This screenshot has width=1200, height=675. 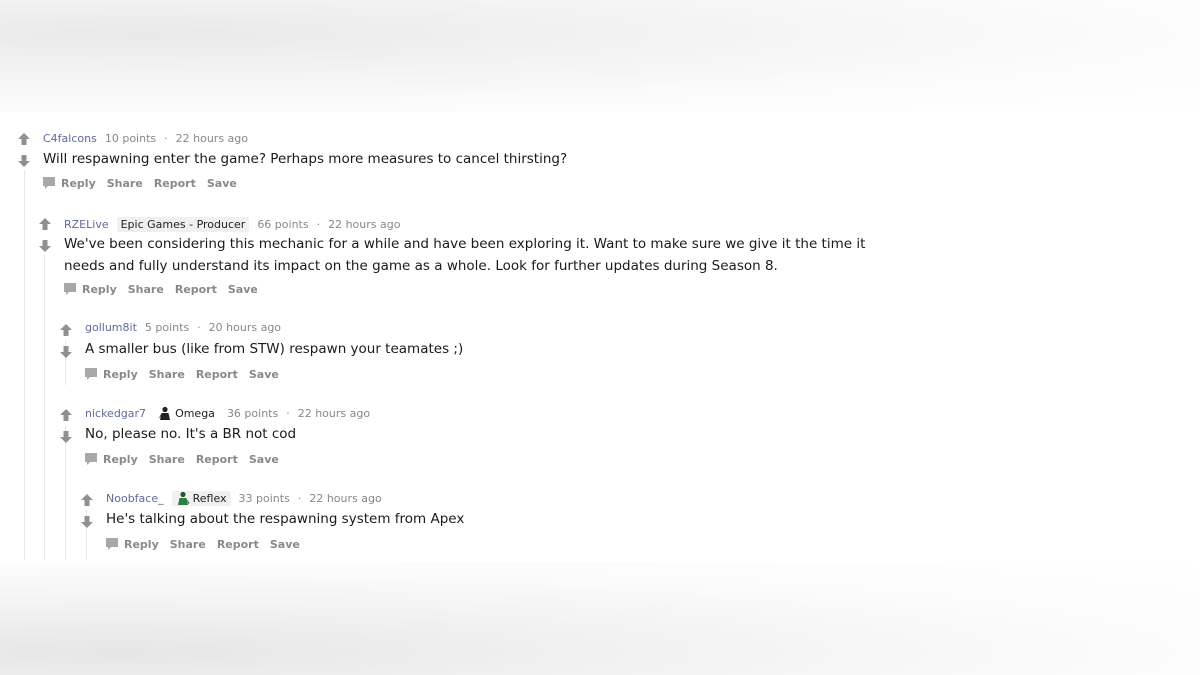 What do you see at coordinates (209, 498) in the screenshot?
I see `user-flair-text: Reflex` at bounding box center [209, 498].